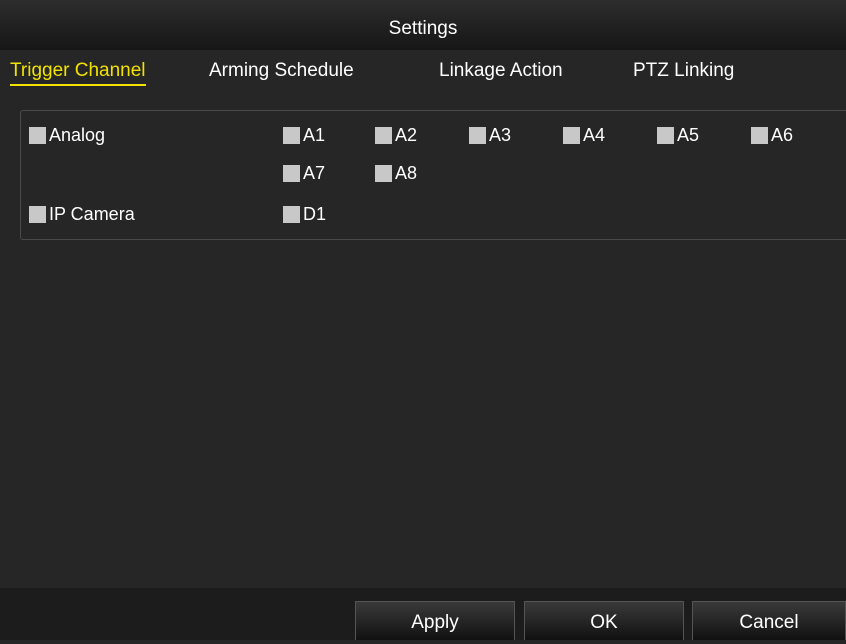  Describe the element at coordinates (683, 71) in the screenshot. I see `tab-ptz-linking: PTZ Linking` at that location.